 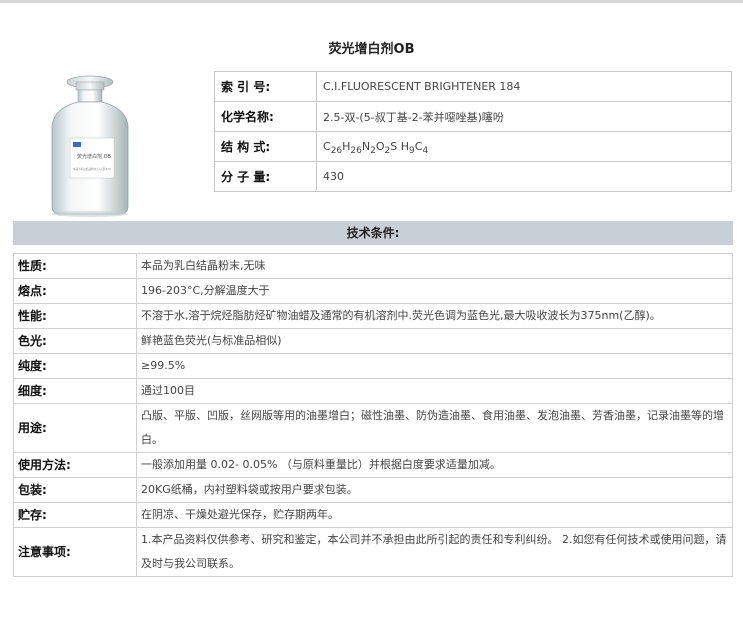 What do you see at coordinates (75, 341) in the screenshot?
I see `spec-key: 色光:` at bounding box center [75, 341].